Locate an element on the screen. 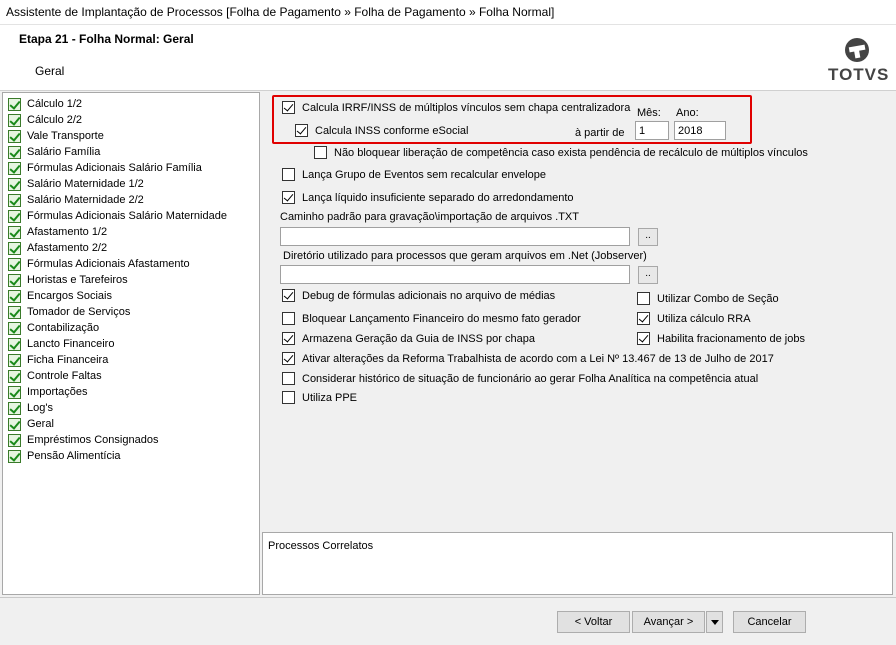 The height and width of the screenshot is (645, 896). combo-secao-label: Utilizar Combo de Seção is located at coordinates (718, 298).